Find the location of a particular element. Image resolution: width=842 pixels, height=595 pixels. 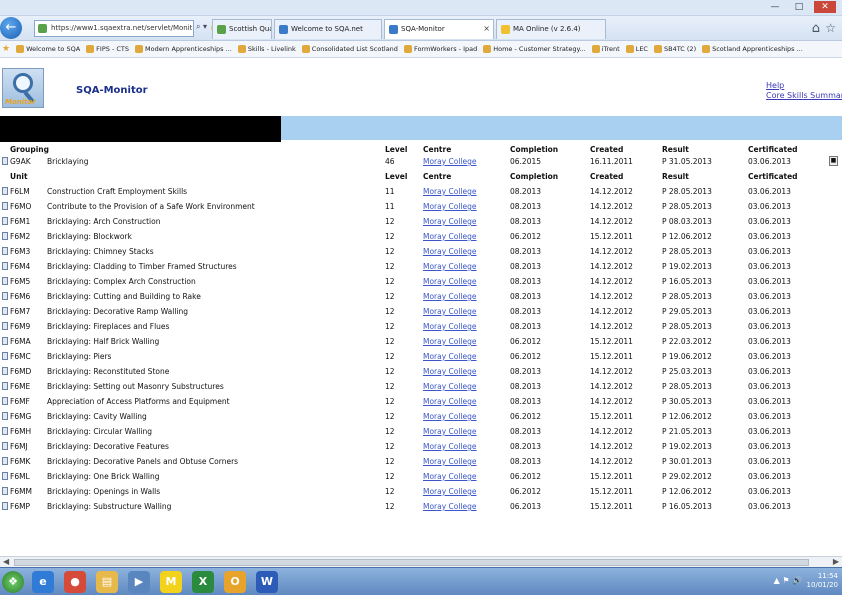

tab-close-icon: × is located at coordinates (486, 29).